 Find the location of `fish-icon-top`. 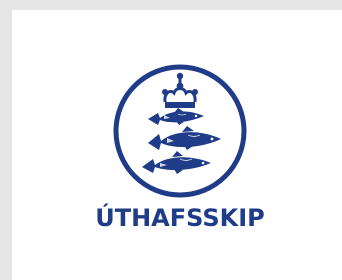

fish-icon-top is located at coordinates (176, 116).